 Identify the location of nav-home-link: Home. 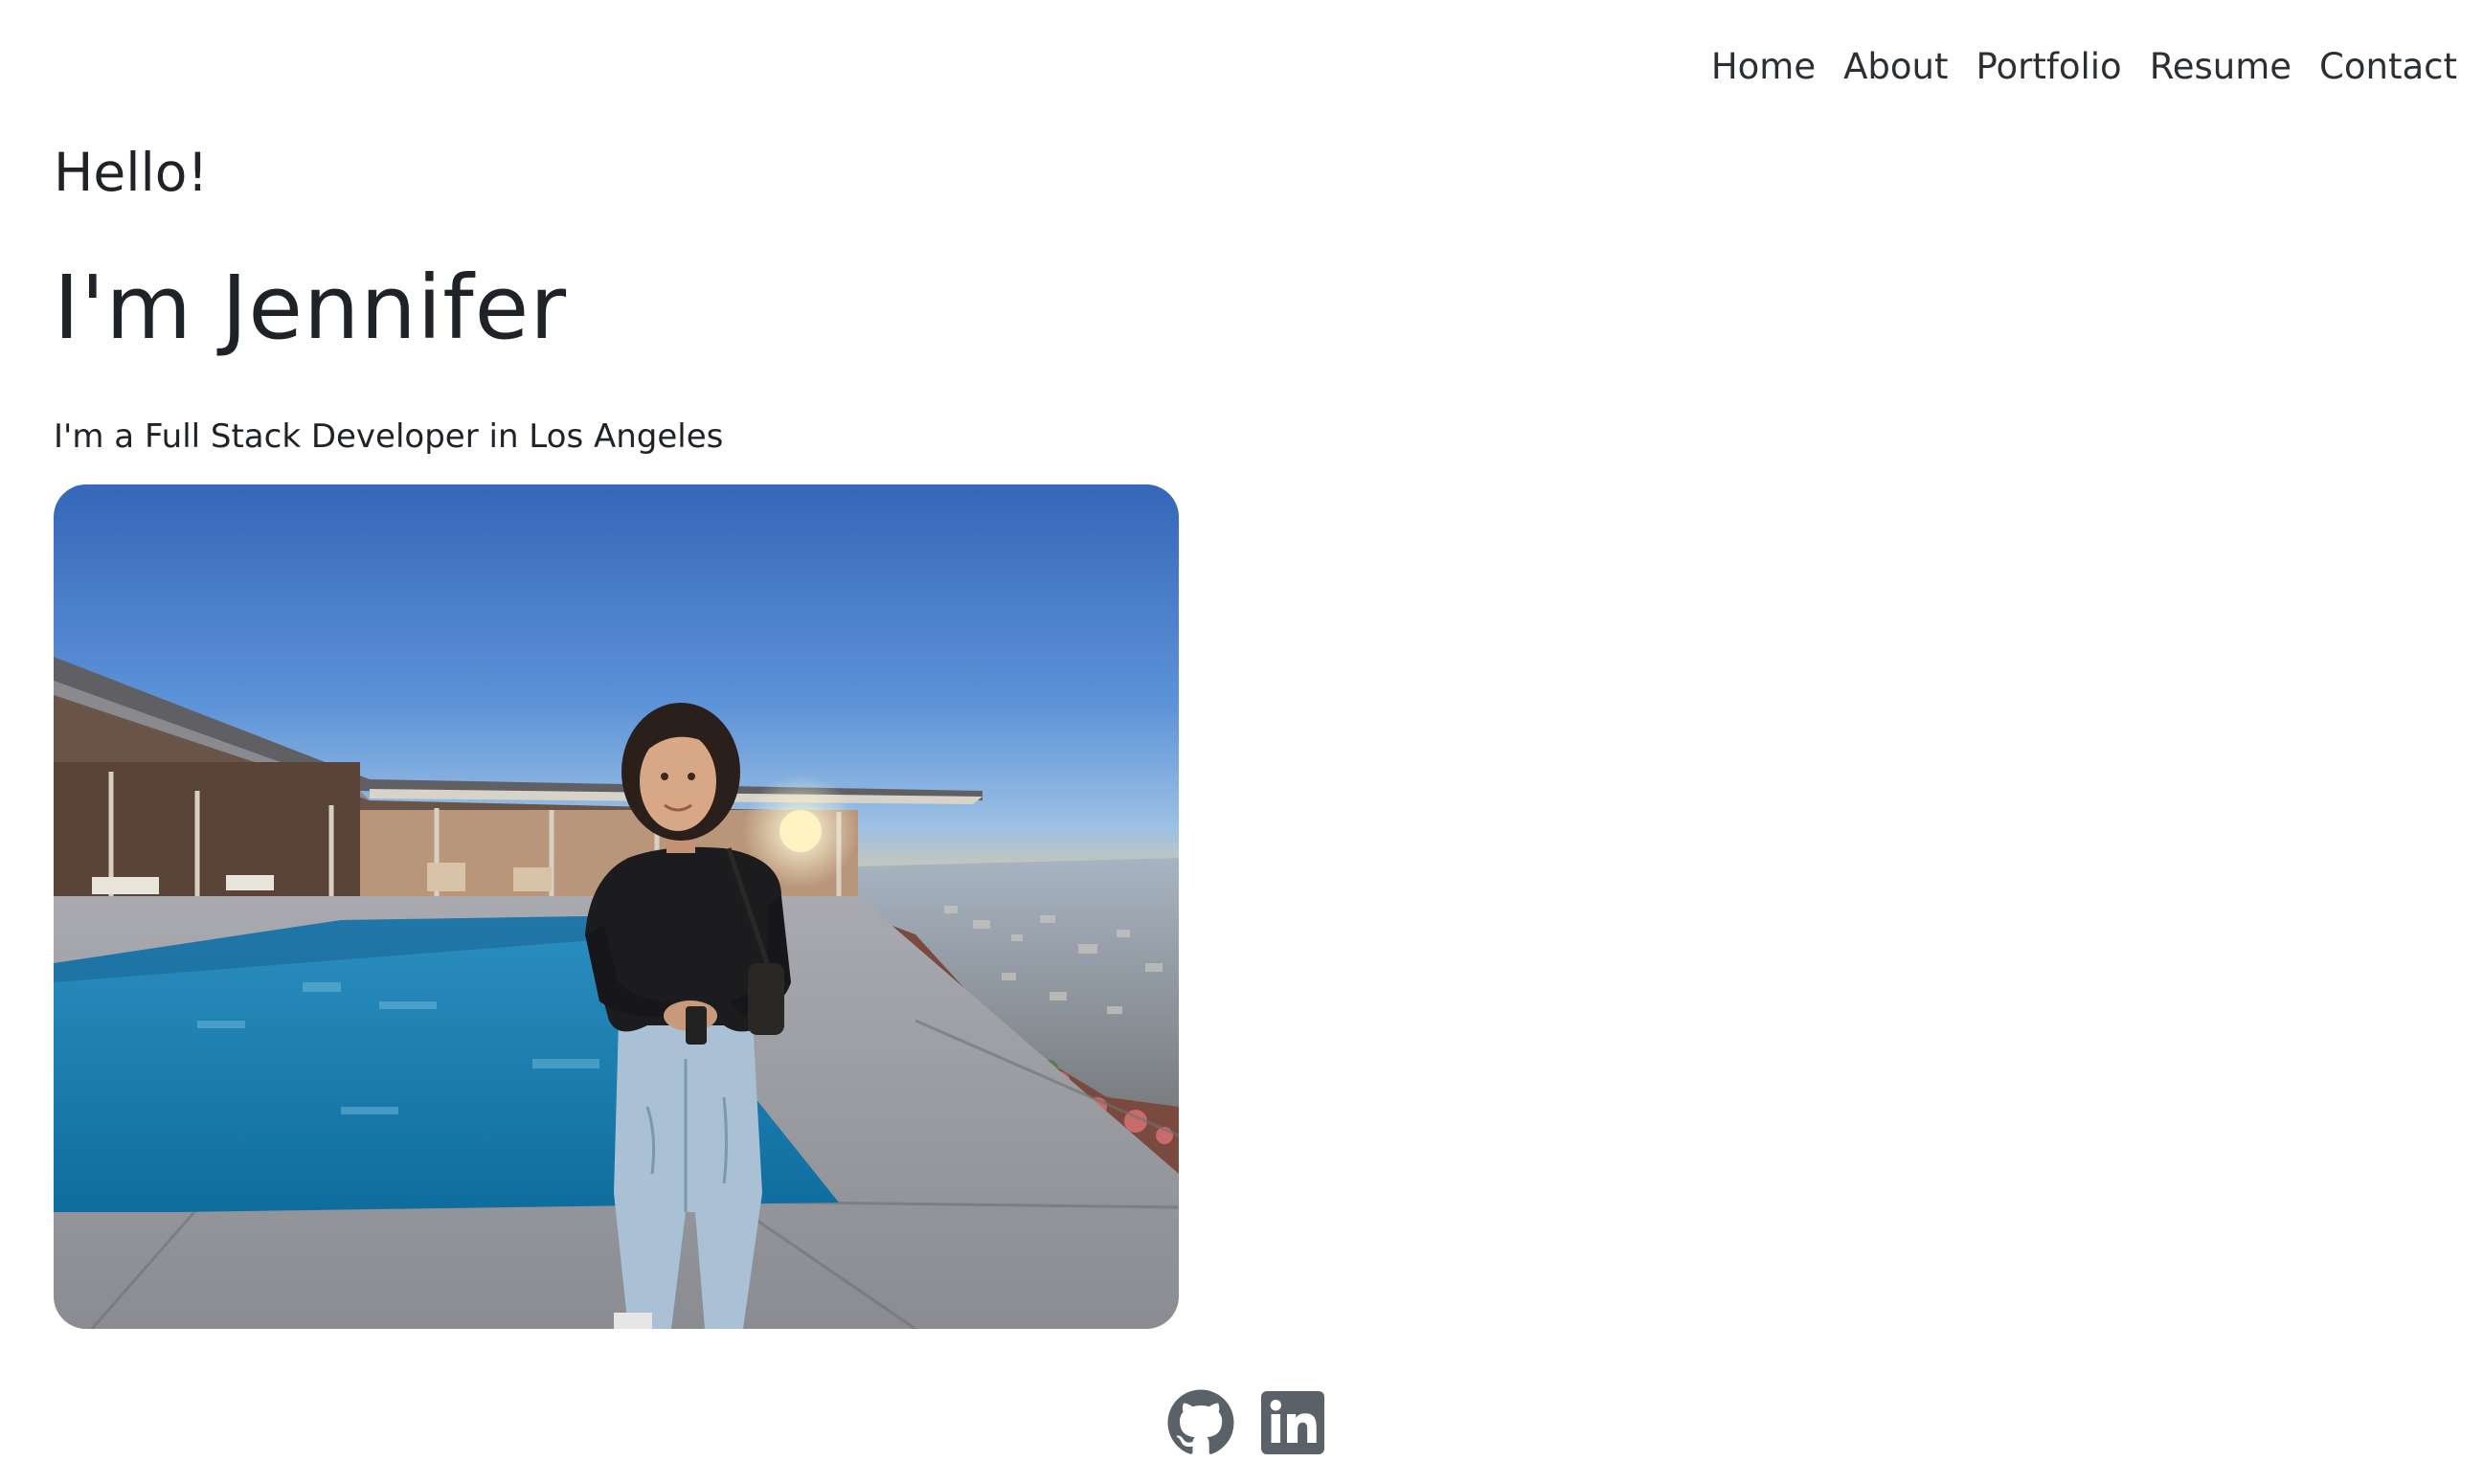
(1763, 67).